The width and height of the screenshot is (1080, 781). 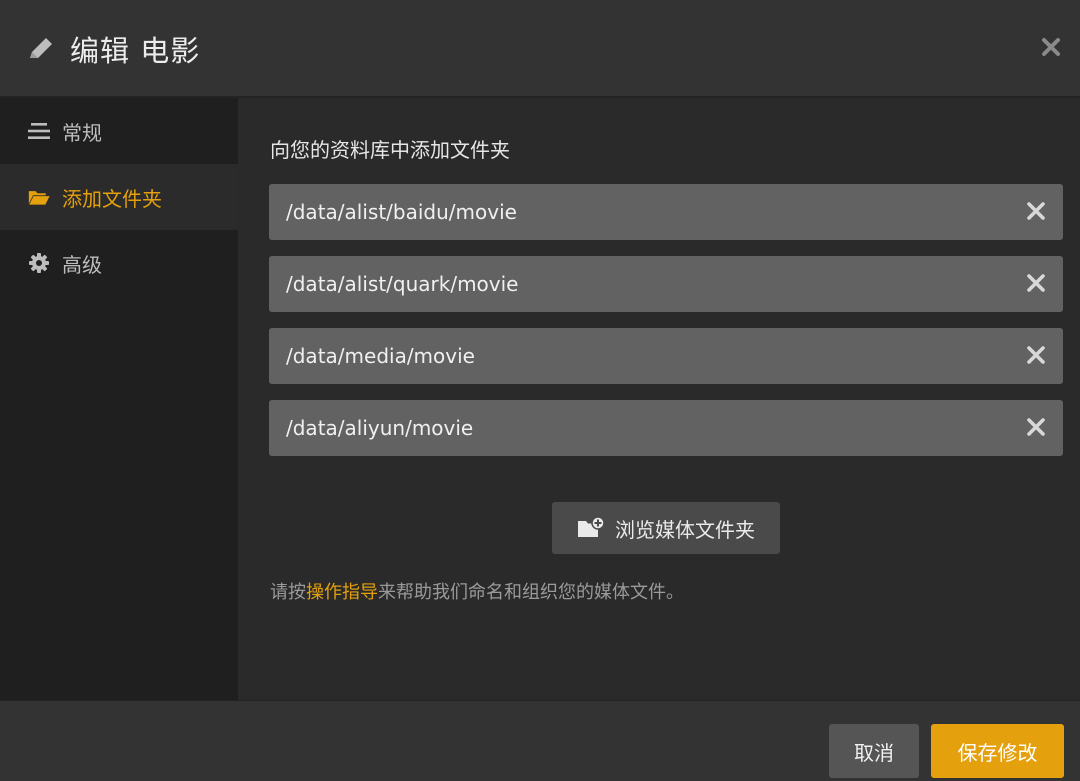 I want to click on help-hint: 请按操作指导来帮助我们命名和组织您的媒体文件。, so click(x=477, y=591).